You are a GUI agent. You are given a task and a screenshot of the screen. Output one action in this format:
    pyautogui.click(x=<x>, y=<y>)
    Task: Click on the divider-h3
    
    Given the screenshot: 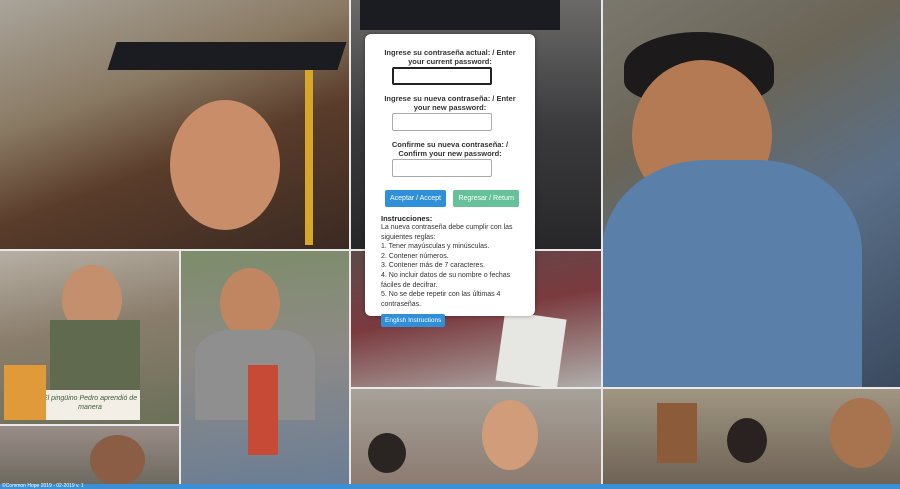 What is the action you would take?
    pyautogui.click(x=90, y=425)
    